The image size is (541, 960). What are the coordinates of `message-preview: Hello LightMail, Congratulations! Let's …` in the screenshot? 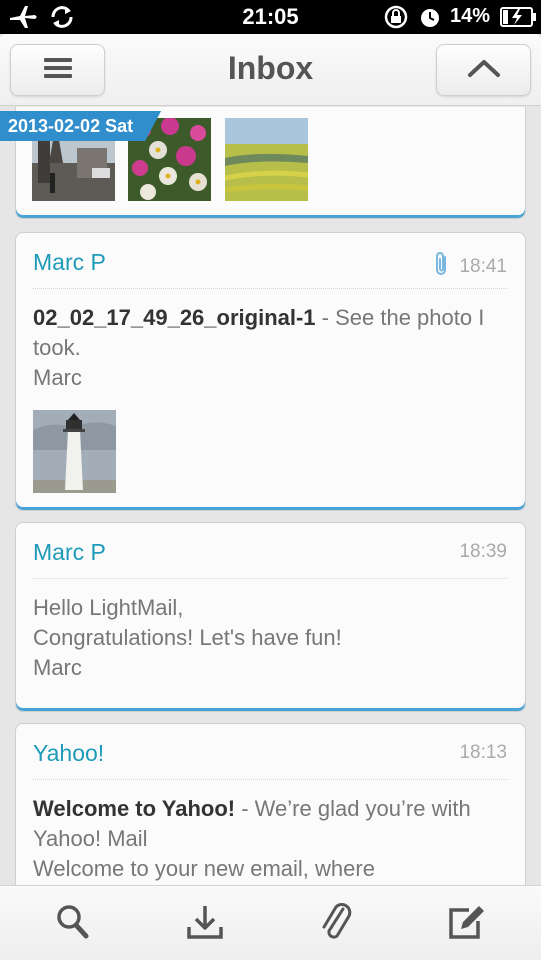 It's located at (270, 638).